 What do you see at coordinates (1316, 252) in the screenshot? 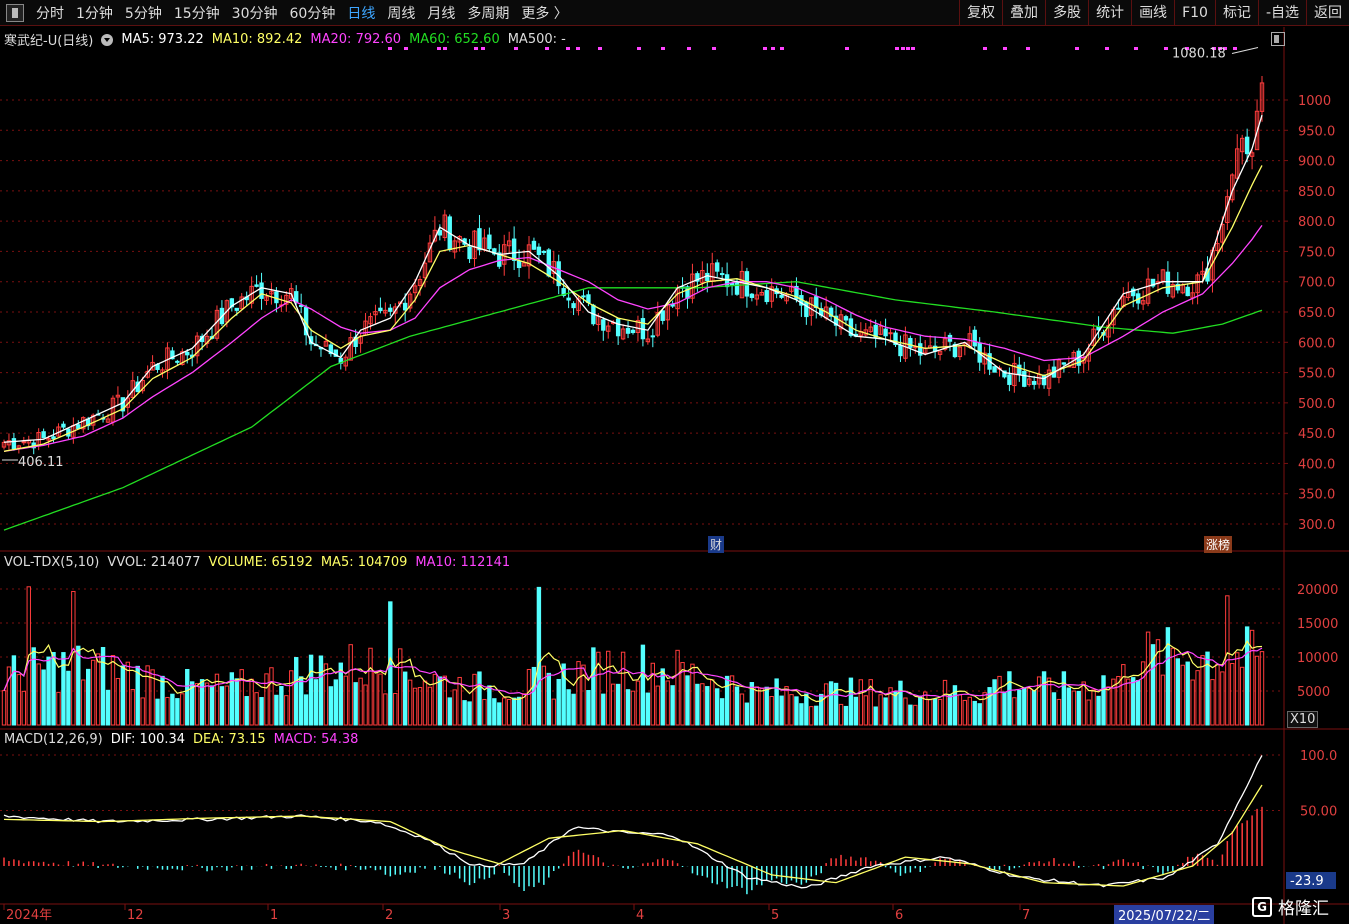
I see `price-tick-label: 750.0` at bounding box center [1316, 252].